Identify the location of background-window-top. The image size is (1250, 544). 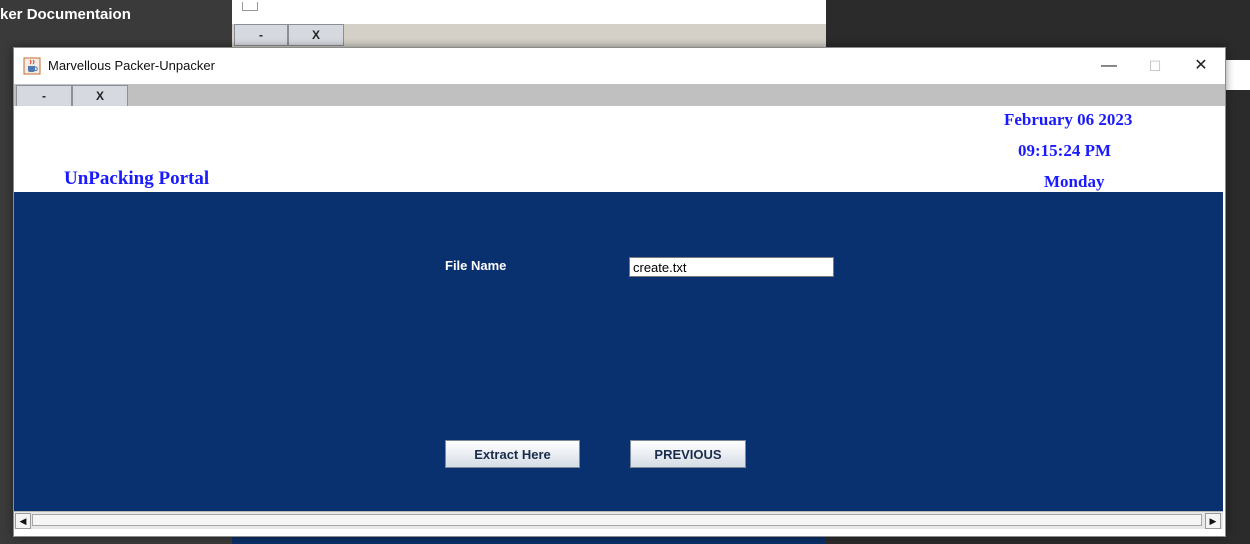
(529, 12).